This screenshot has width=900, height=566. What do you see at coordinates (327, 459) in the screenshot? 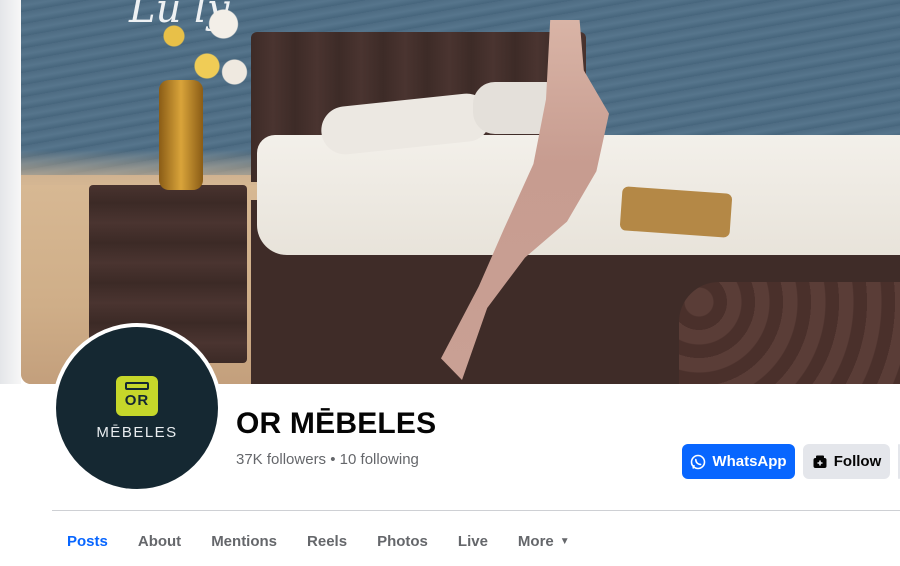
I see `follower-stats: 37K followers • 10 following` at bounding box center [327, 459].